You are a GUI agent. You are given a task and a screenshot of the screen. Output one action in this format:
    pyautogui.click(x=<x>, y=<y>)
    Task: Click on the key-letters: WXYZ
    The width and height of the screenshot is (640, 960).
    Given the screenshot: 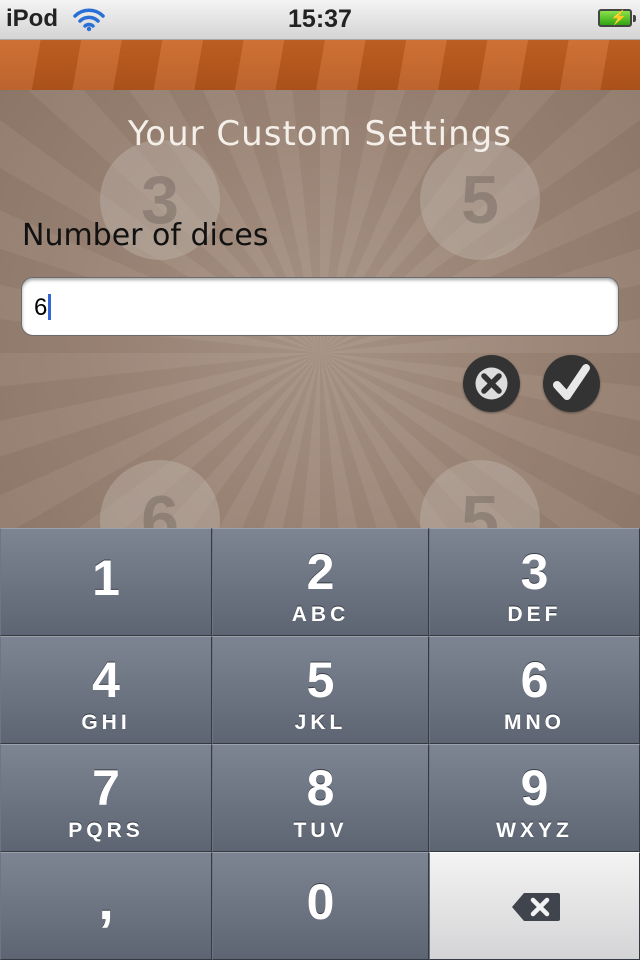 What is the action you would take?
    pyautogui.click(x=534, y=830)
    